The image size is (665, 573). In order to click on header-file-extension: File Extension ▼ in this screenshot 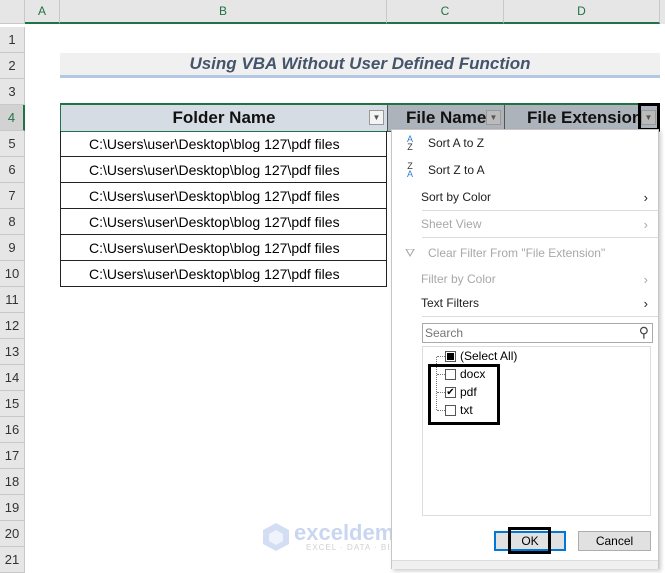, I will do `click(581, 118)`.